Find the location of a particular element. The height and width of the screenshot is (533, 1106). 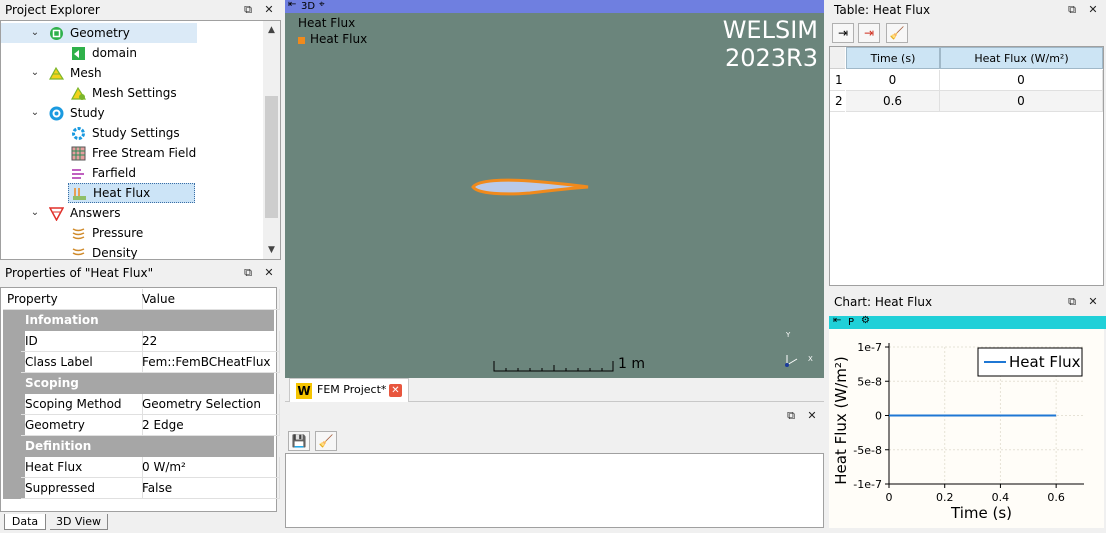

tab-fem-project: W FEM Project* ✕ is located at coordinates (349, 390).